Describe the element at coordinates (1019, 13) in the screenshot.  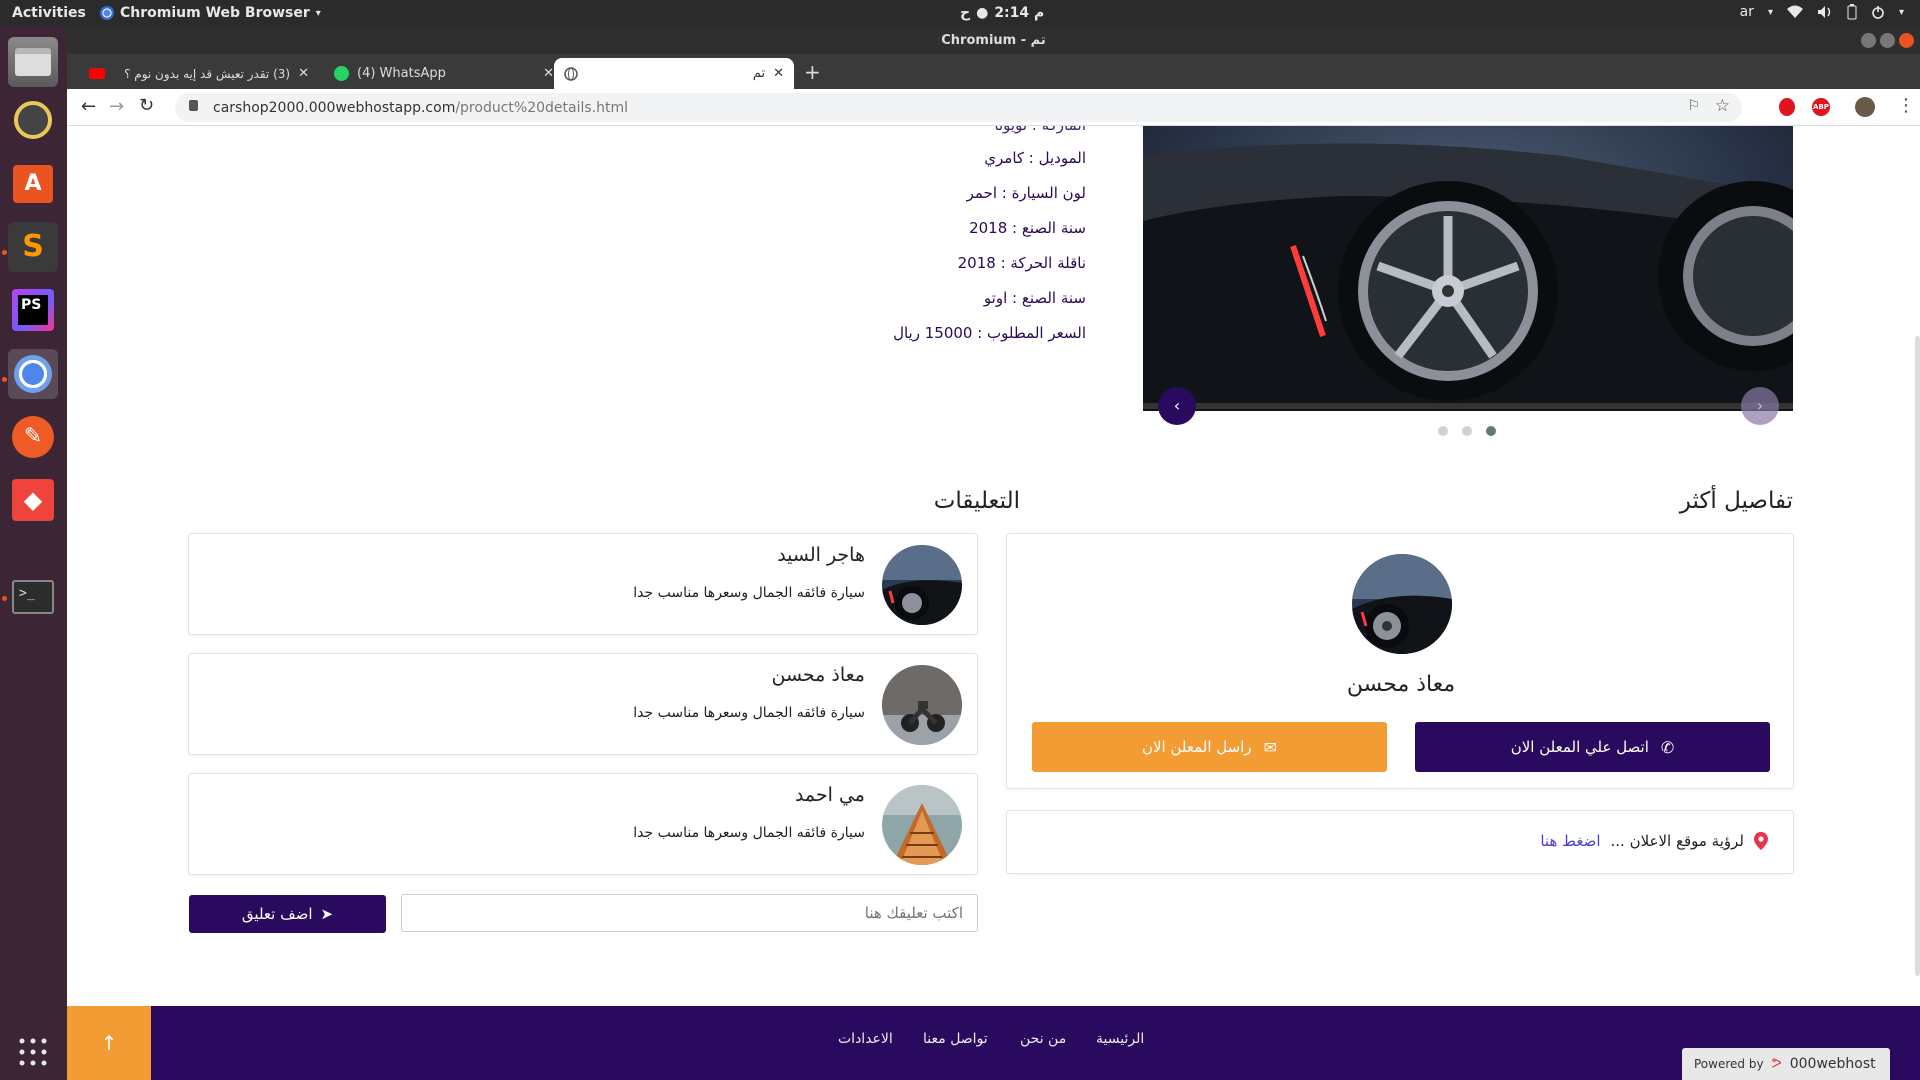
I see `clock-time: 2:14 م` at that location.